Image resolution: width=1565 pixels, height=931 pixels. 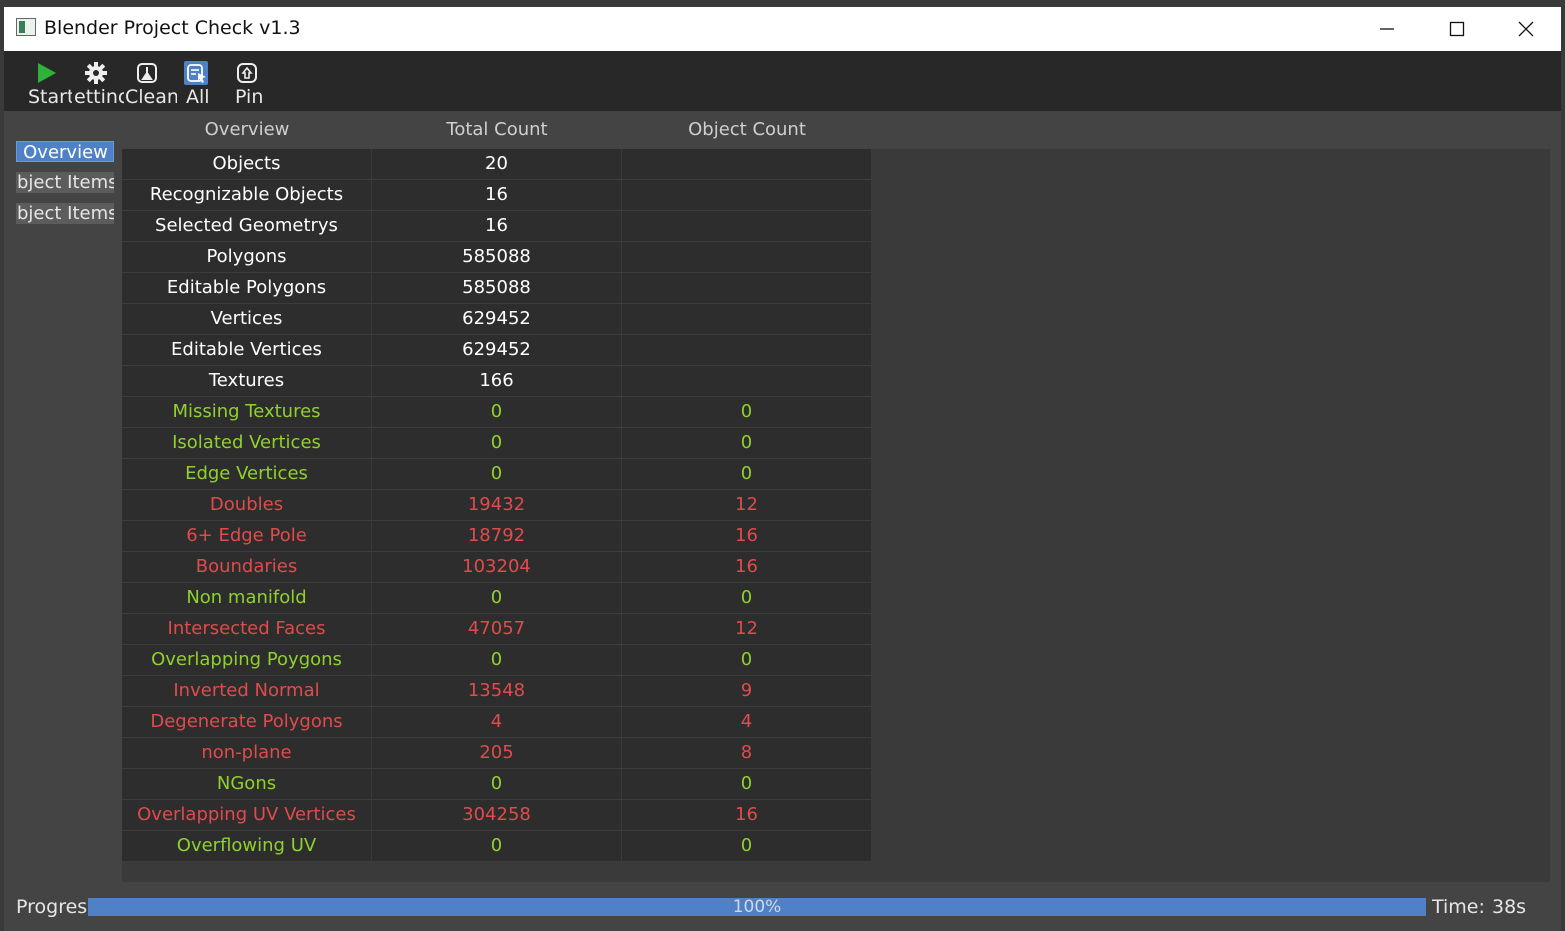 I want to click on cell-total-count: 20, so click(x=497, y=164).